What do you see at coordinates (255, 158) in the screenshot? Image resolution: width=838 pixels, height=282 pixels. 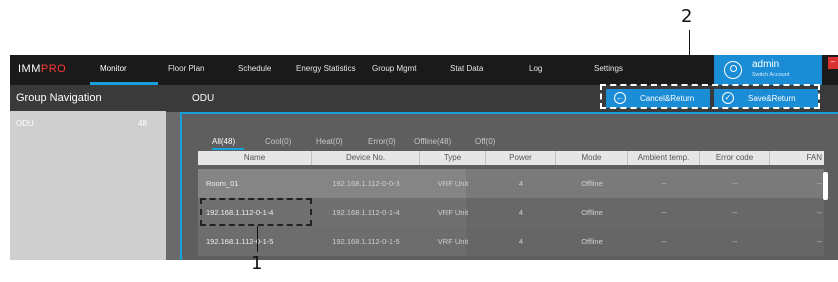 I see `column-header-name: Name` at bounding box center [255, 158].